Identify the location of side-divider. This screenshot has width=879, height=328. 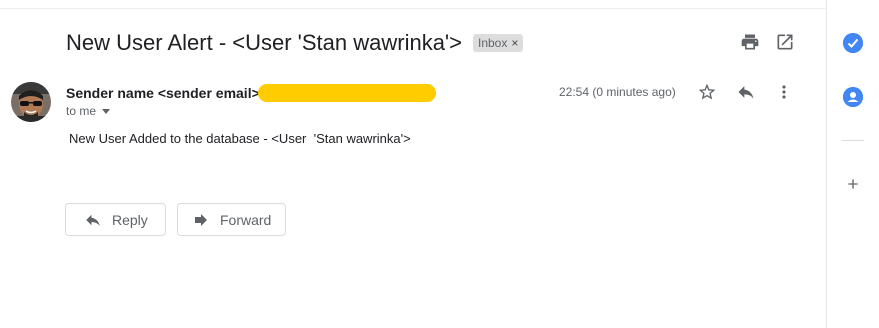
(853, 140).